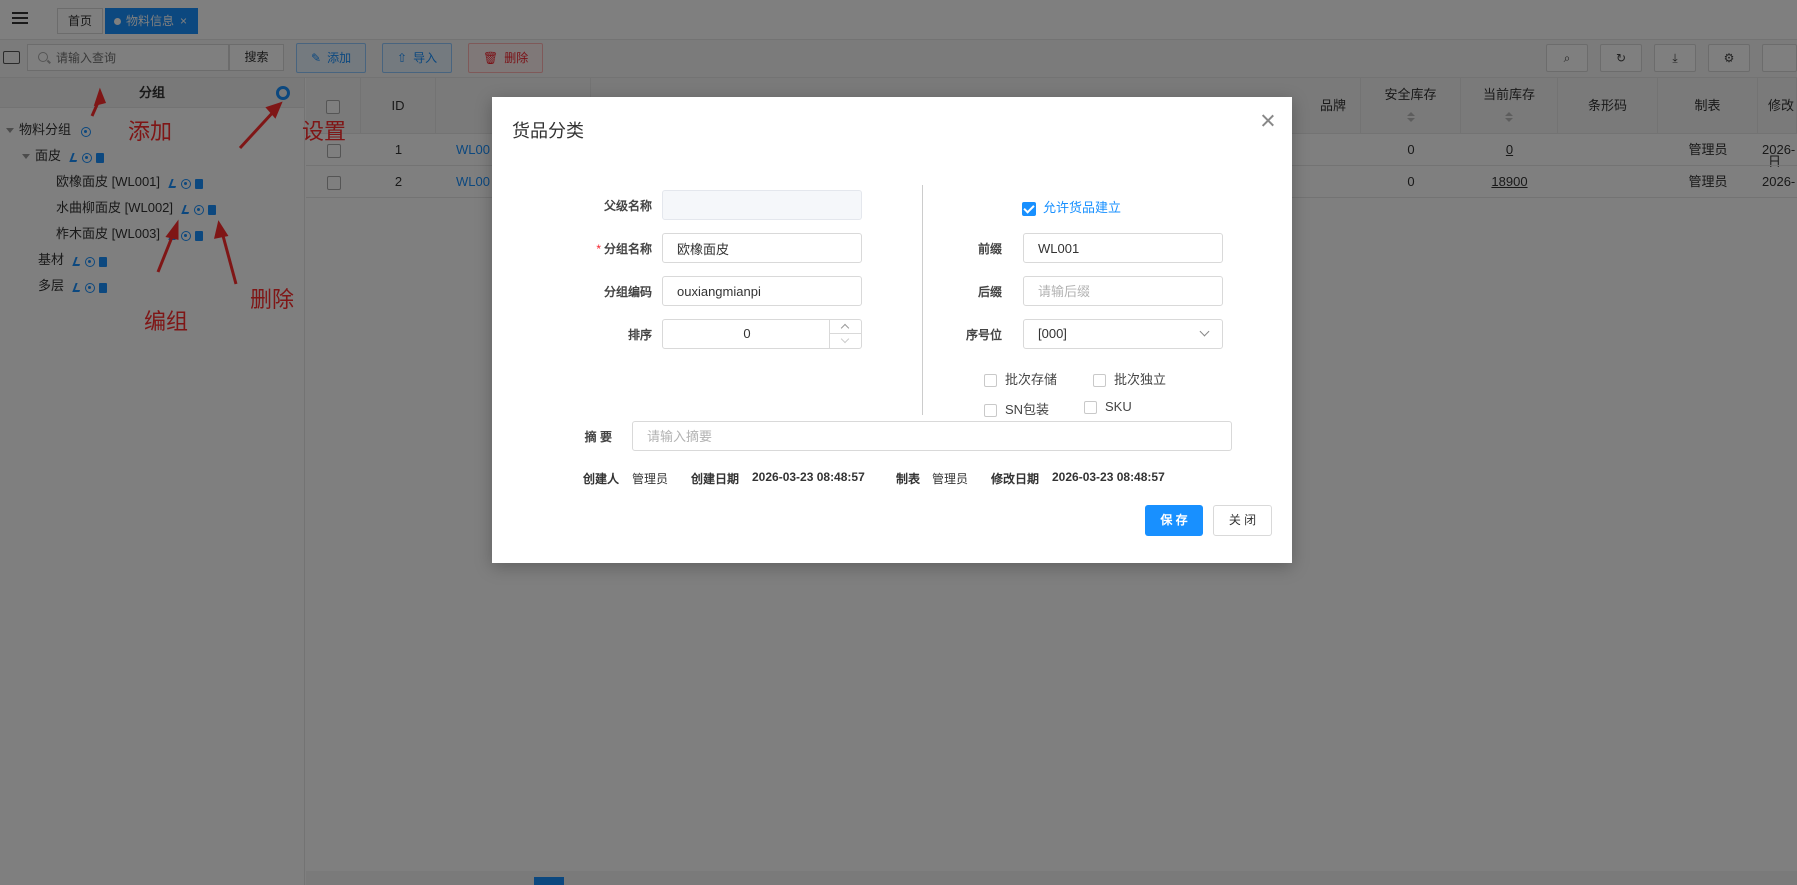 Image resolution: width=1797 pixels, height=885 pixels. What do you see at coordinates (762, 205) in the screenshot?
I see `parent-name-field` at bounding box center [762, 205].